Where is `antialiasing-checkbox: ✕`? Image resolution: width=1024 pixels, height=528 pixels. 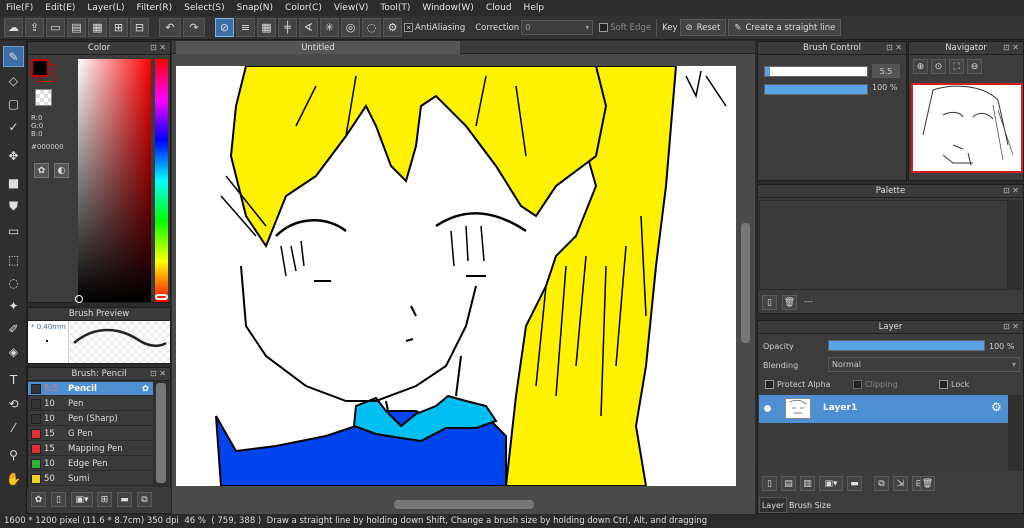 antialiasing-checkbox: ✕ is located at coordinates (408, 27).